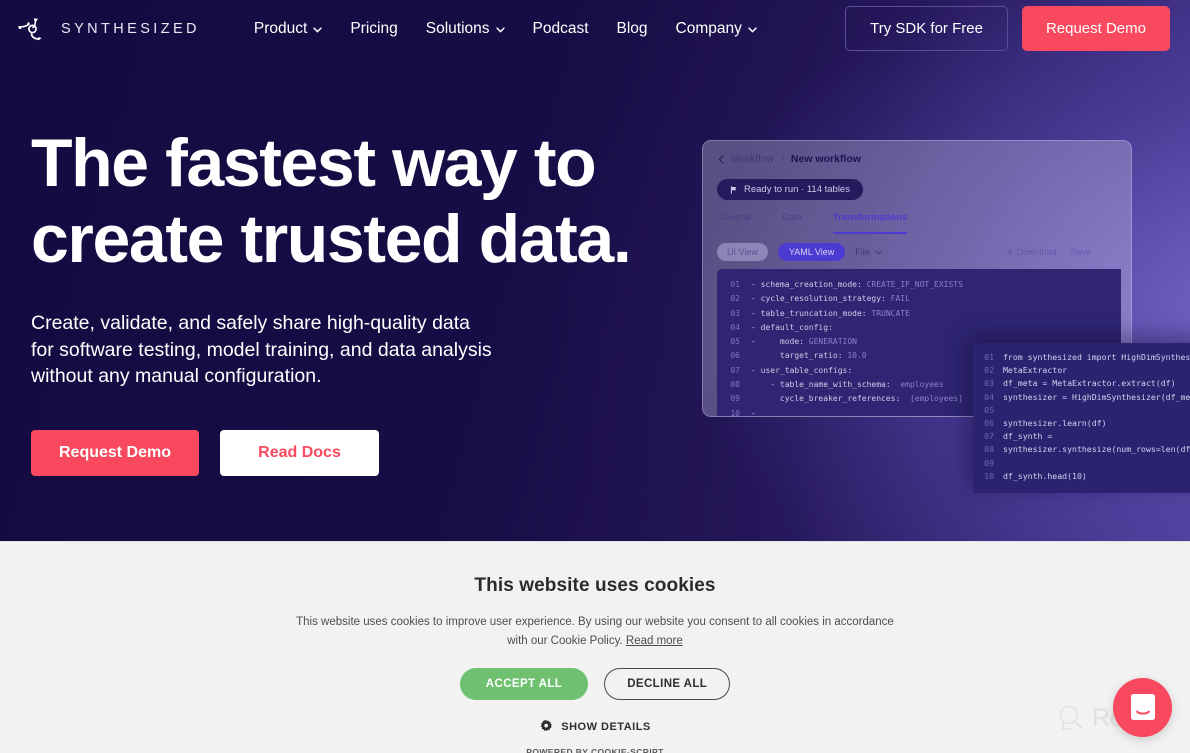 The width and height of the screenshot is (1190, 753). What do you see at coordinates (811, 252) in the screenshot?
I see `yaml-view-toggle: YAML View` at bounding box center [811, 252].